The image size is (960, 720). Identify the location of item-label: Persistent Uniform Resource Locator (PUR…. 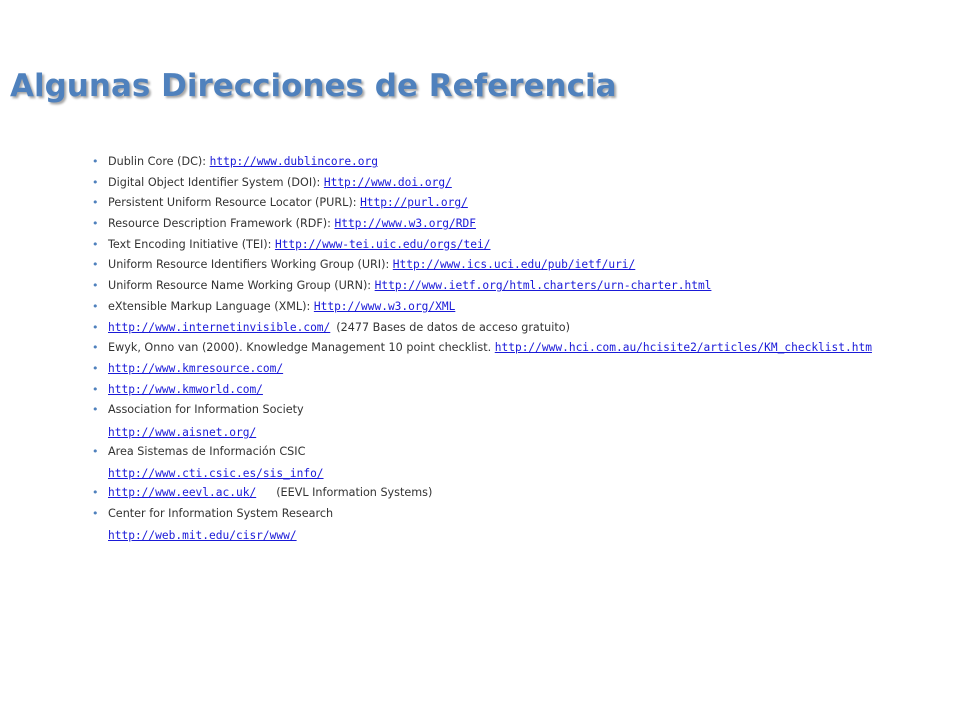
(234, 203).